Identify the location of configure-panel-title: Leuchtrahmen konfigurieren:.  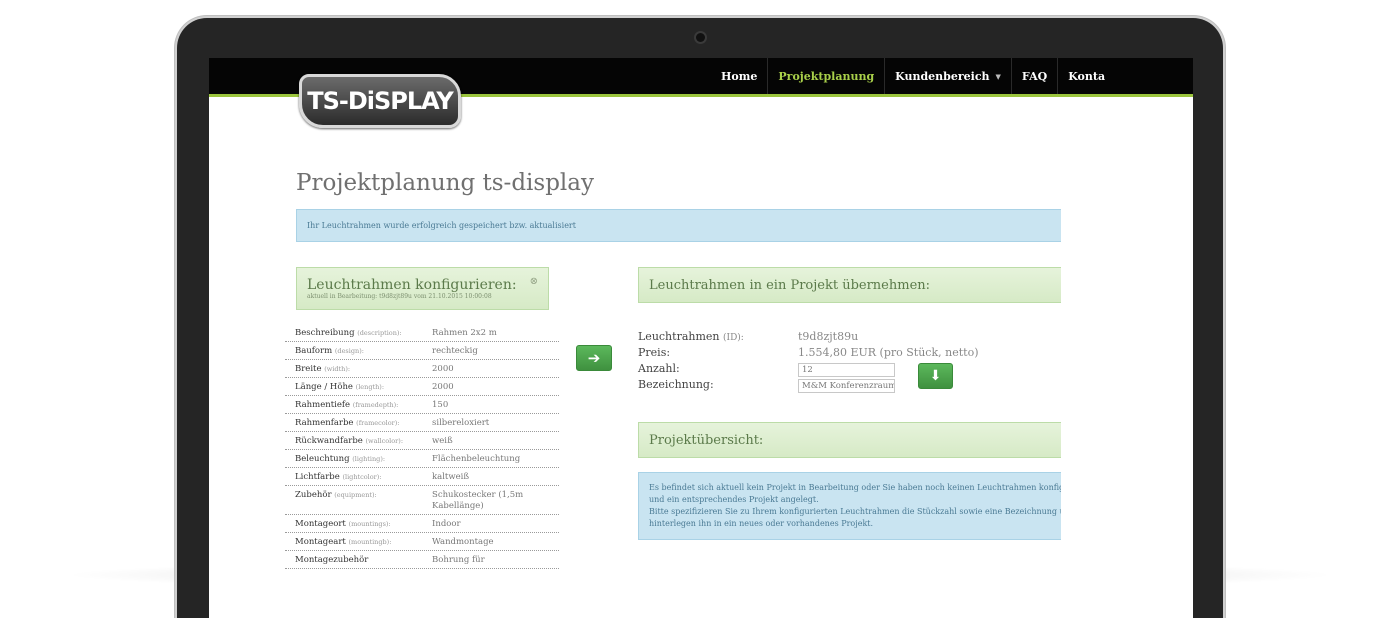
(412, 285).